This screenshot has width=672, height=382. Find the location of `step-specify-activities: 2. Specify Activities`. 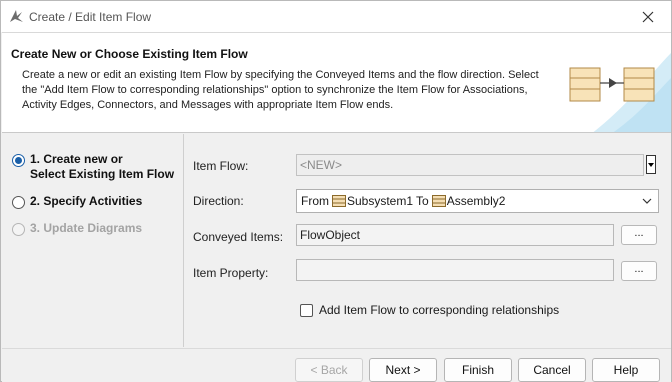

step-specify-activities: 2. Specify Activities is located at coordinates (77, 201).